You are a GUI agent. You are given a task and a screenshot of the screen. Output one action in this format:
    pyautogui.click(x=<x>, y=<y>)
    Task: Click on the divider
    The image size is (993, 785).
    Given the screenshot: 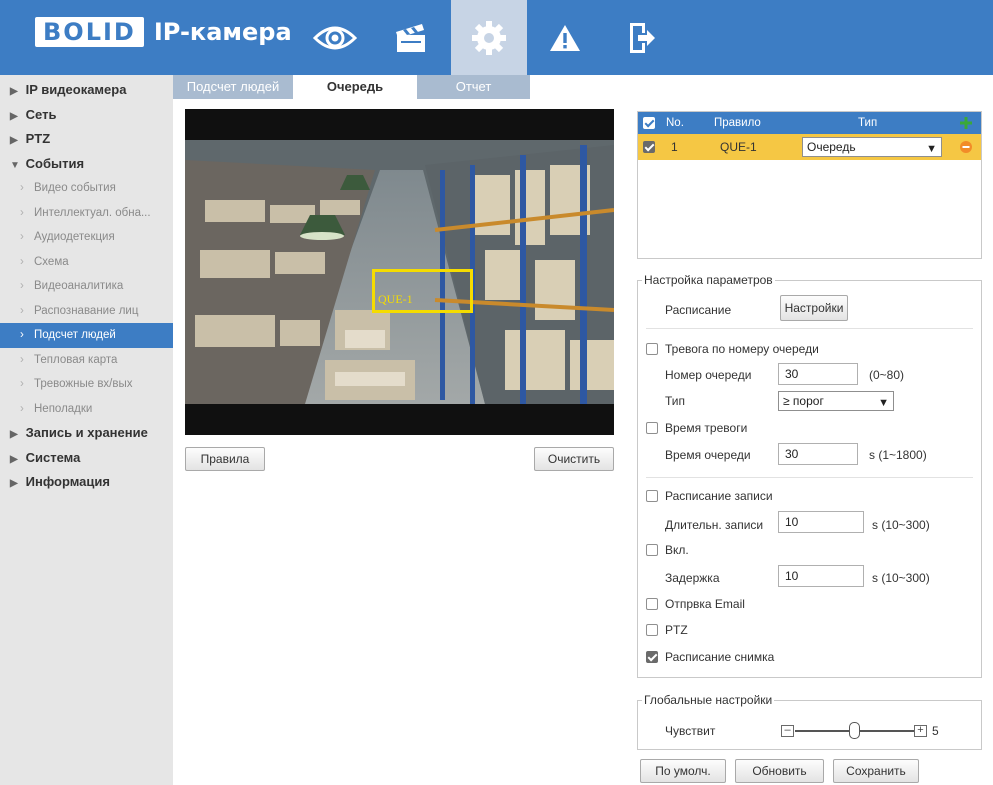 What is the action you would take?
    pyautogui.click(x=809, y=477)
    